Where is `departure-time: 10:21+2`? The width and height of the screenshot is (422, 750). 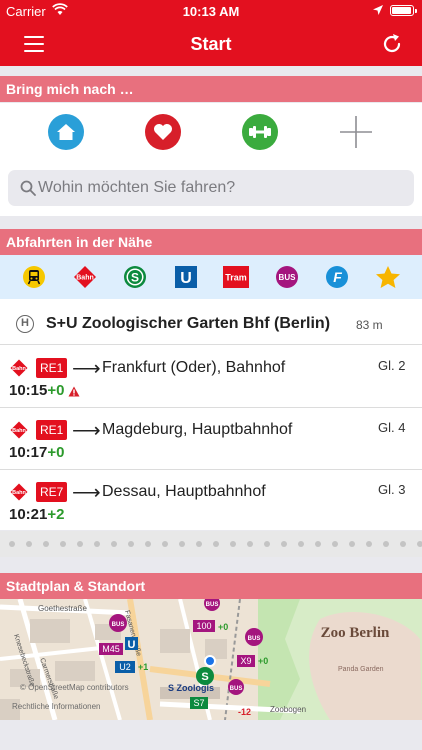 departure-time: 10:21+2 is located at coordinates (36, 514).